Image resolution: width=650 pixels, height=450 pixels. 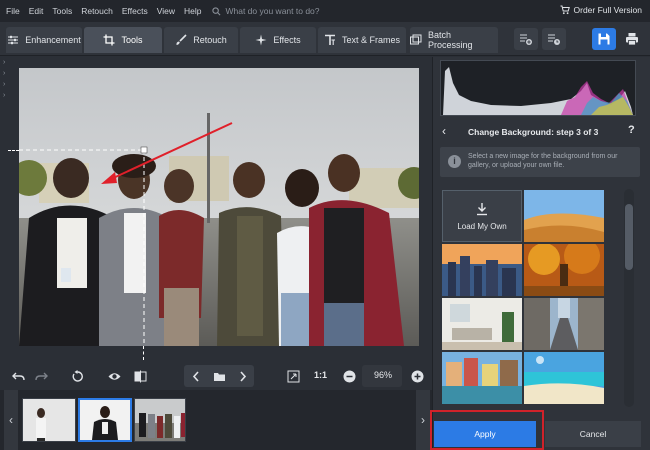 I want to click on background-thumbnail-street, so click(x=564, y=324).